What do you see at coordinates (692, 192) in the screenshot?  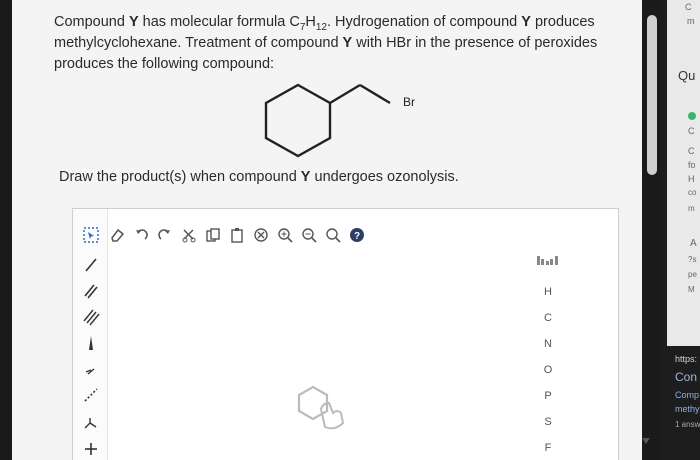 I see `side-text-7: co` at bounding box center [692, 192].